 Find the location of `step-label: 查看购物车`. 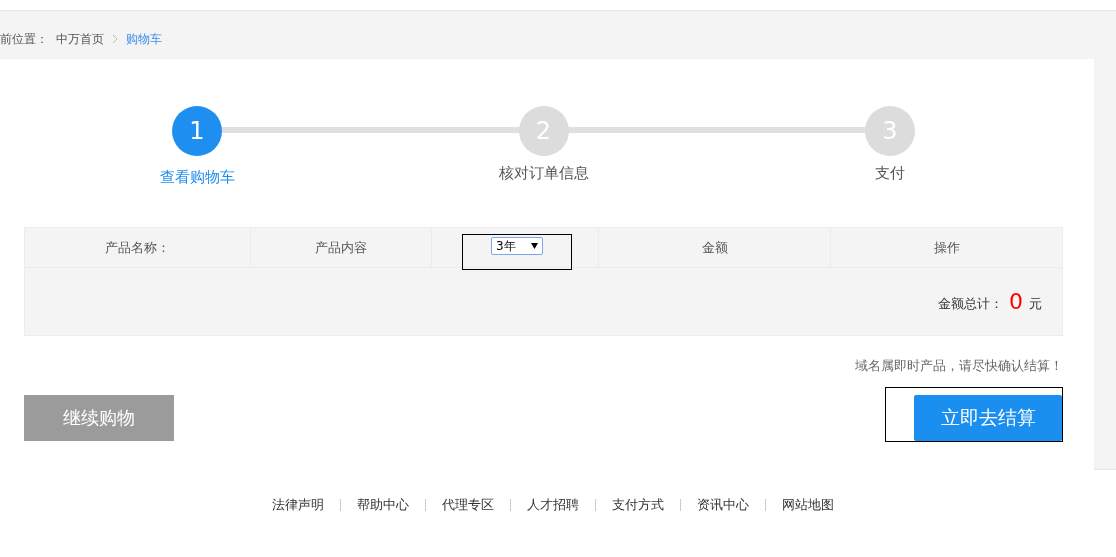

step-label: 查看购物车 is located at coordinates (197, 177).